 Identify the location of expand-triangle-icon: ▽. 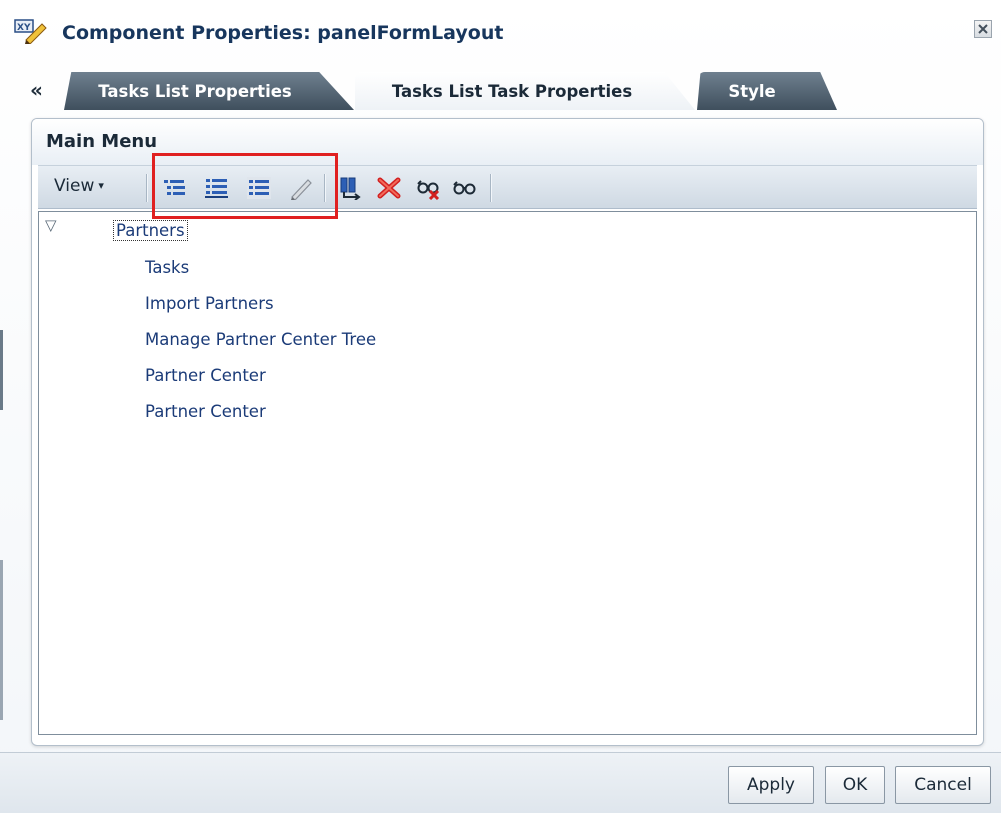
(51, 225).